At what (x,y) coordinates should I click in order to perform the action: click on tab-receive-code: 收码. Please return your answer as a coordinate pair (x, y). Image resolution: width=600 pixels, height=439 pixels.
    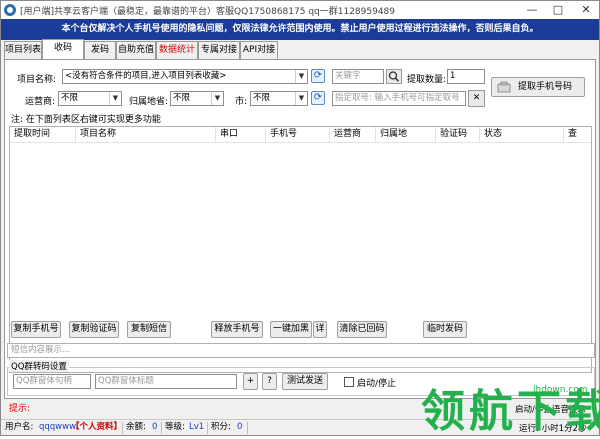
    Looking at the image, I should click on (63, 49).